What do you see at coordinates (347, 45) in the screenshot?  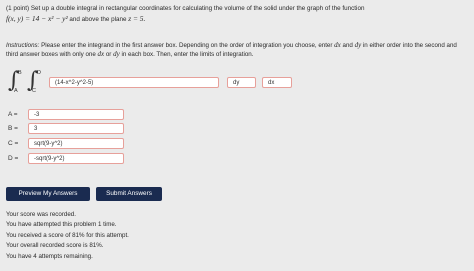 I see `instructions-and: and` at bounding box center [347, 45].